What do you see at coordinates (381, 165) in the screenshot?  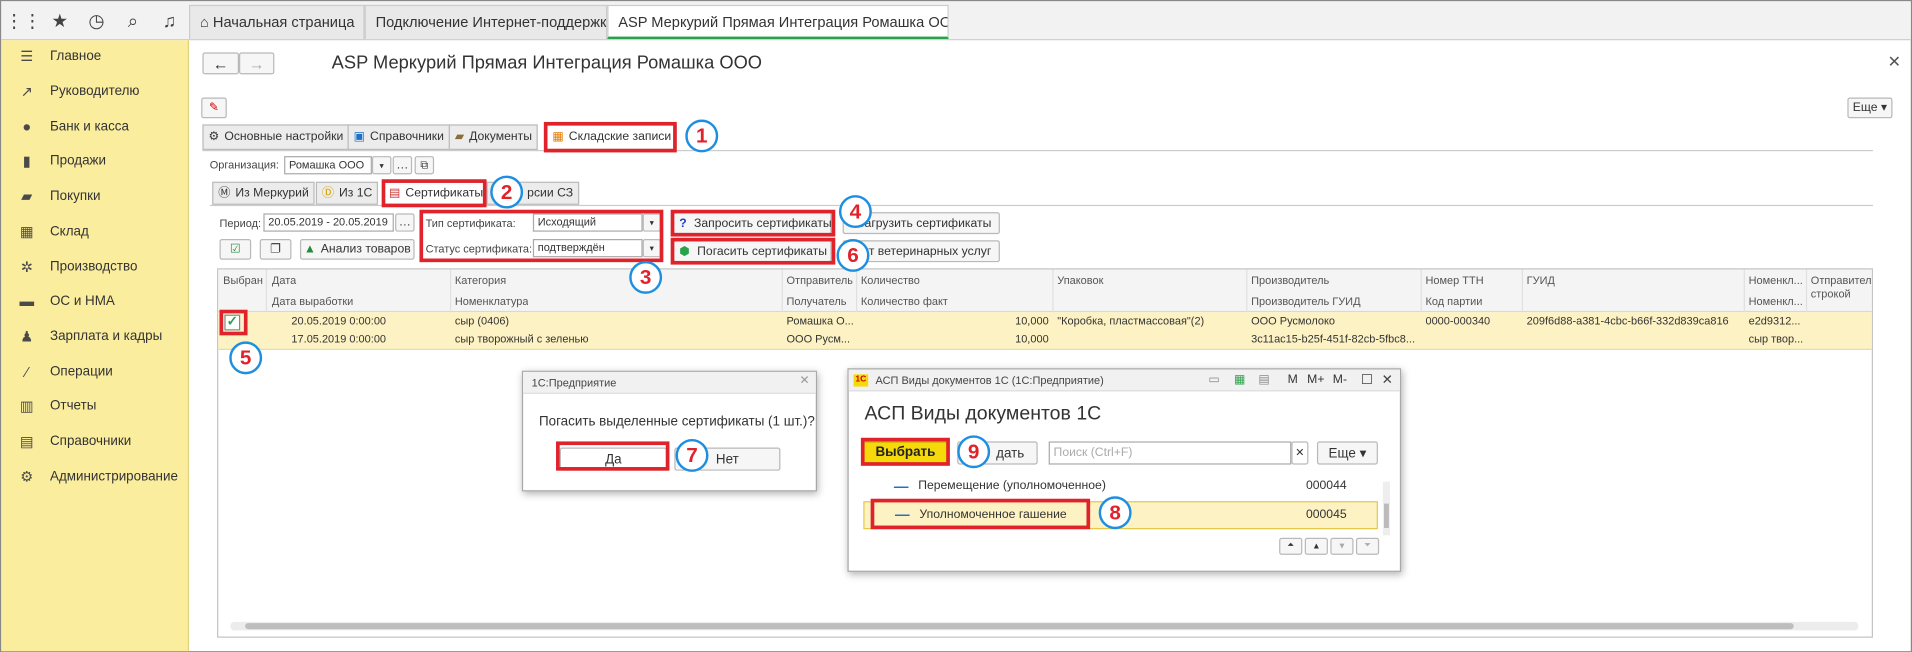 I see `org-dropdown-icon: ▾` at bounding box center [381, 165].